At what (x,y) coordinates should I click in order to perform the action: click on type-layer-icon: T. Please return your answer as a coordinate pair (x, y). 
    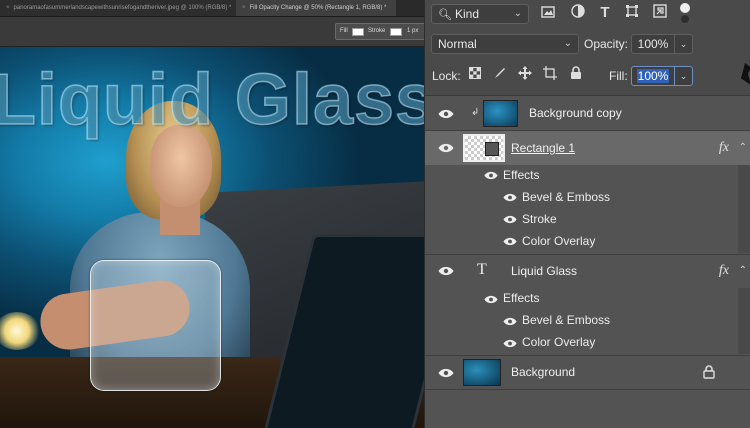
    Looking at the image, I should click on (482, 269).